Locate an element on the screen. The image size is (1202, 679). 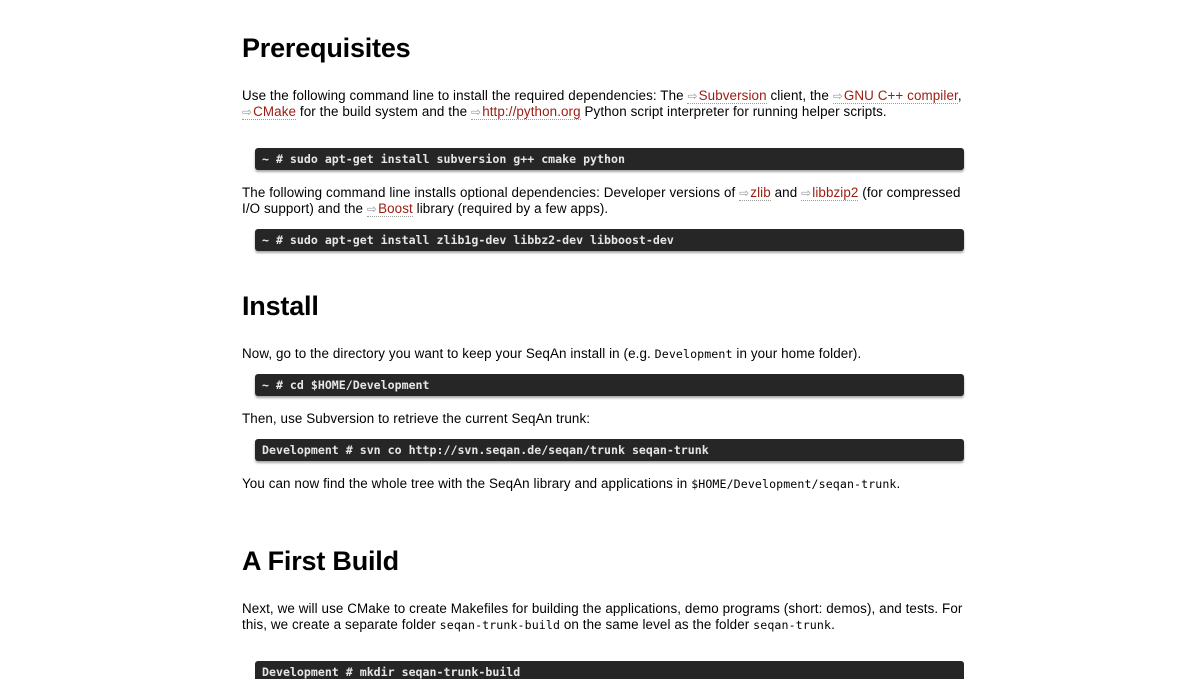
inline-code: seqan-trunk is located at coordinates (792, 625).